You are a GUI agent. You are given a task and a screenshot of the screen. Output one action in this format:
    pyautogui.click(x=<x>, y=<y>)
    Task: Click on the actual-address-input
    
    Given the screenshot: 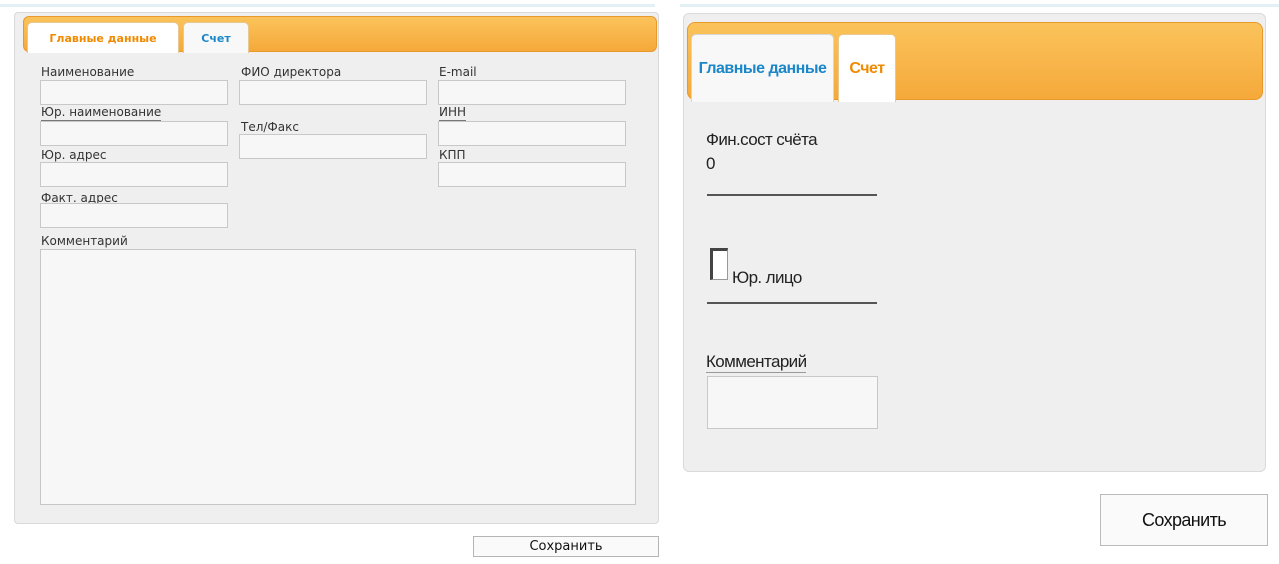 What is the action you would take?
    pyautogui.click(x=134, y=215)
    